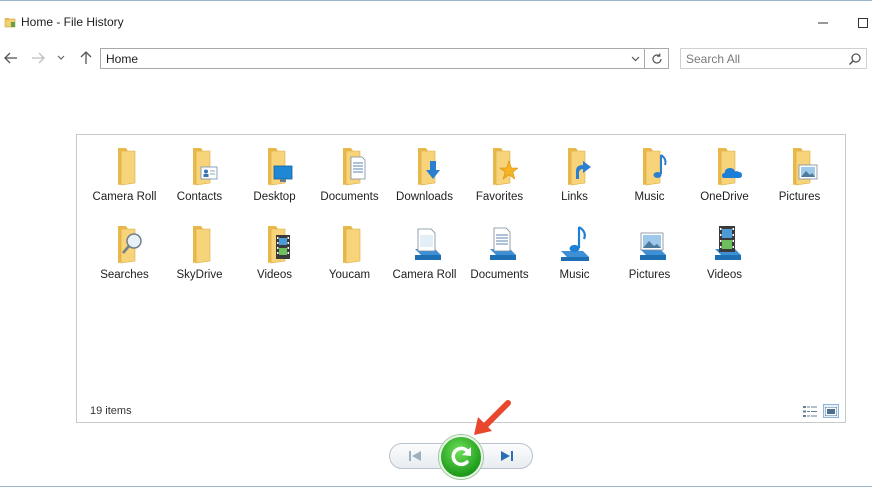 The height and width of the screenshot is (487, 872). What do you see at coordinates (199, 275) in the screenshot?
I see `item-label: SkyDrive` at bounding box center [199, 275].